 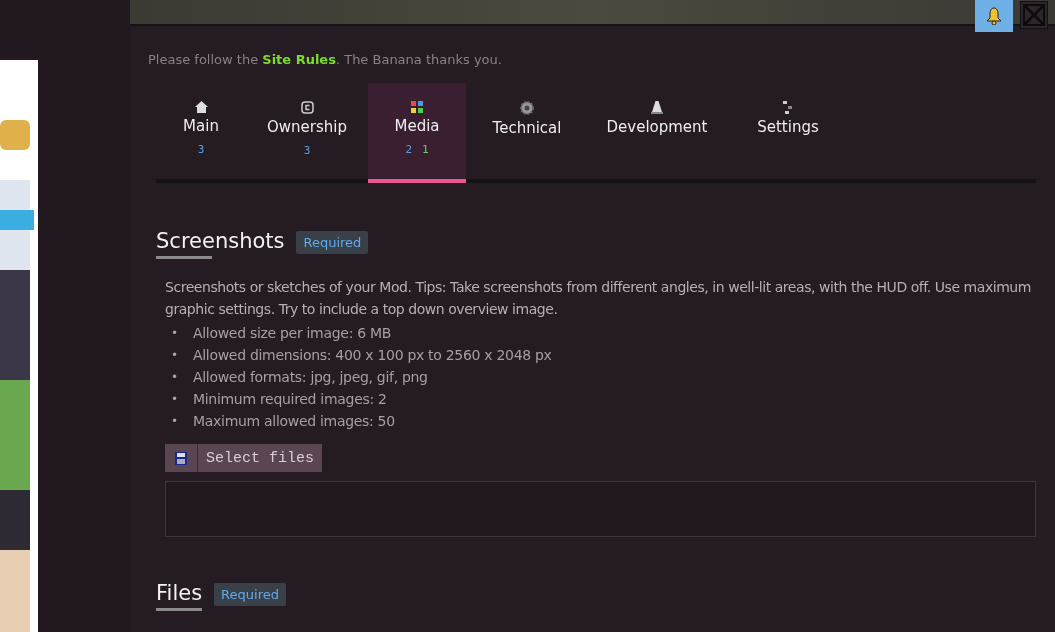 What do you see at coordinates (179, 597) in the screenshot?
I see `section-title: Files` at bounding box center [179, 597].